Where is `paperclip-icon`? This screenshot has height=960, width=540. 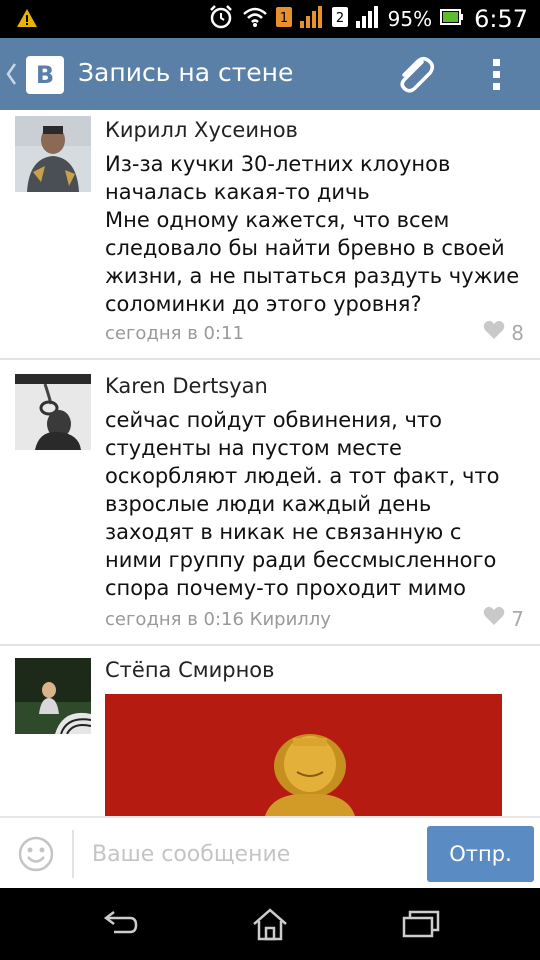 paperclip-icon is located at coordinates (415, 77).